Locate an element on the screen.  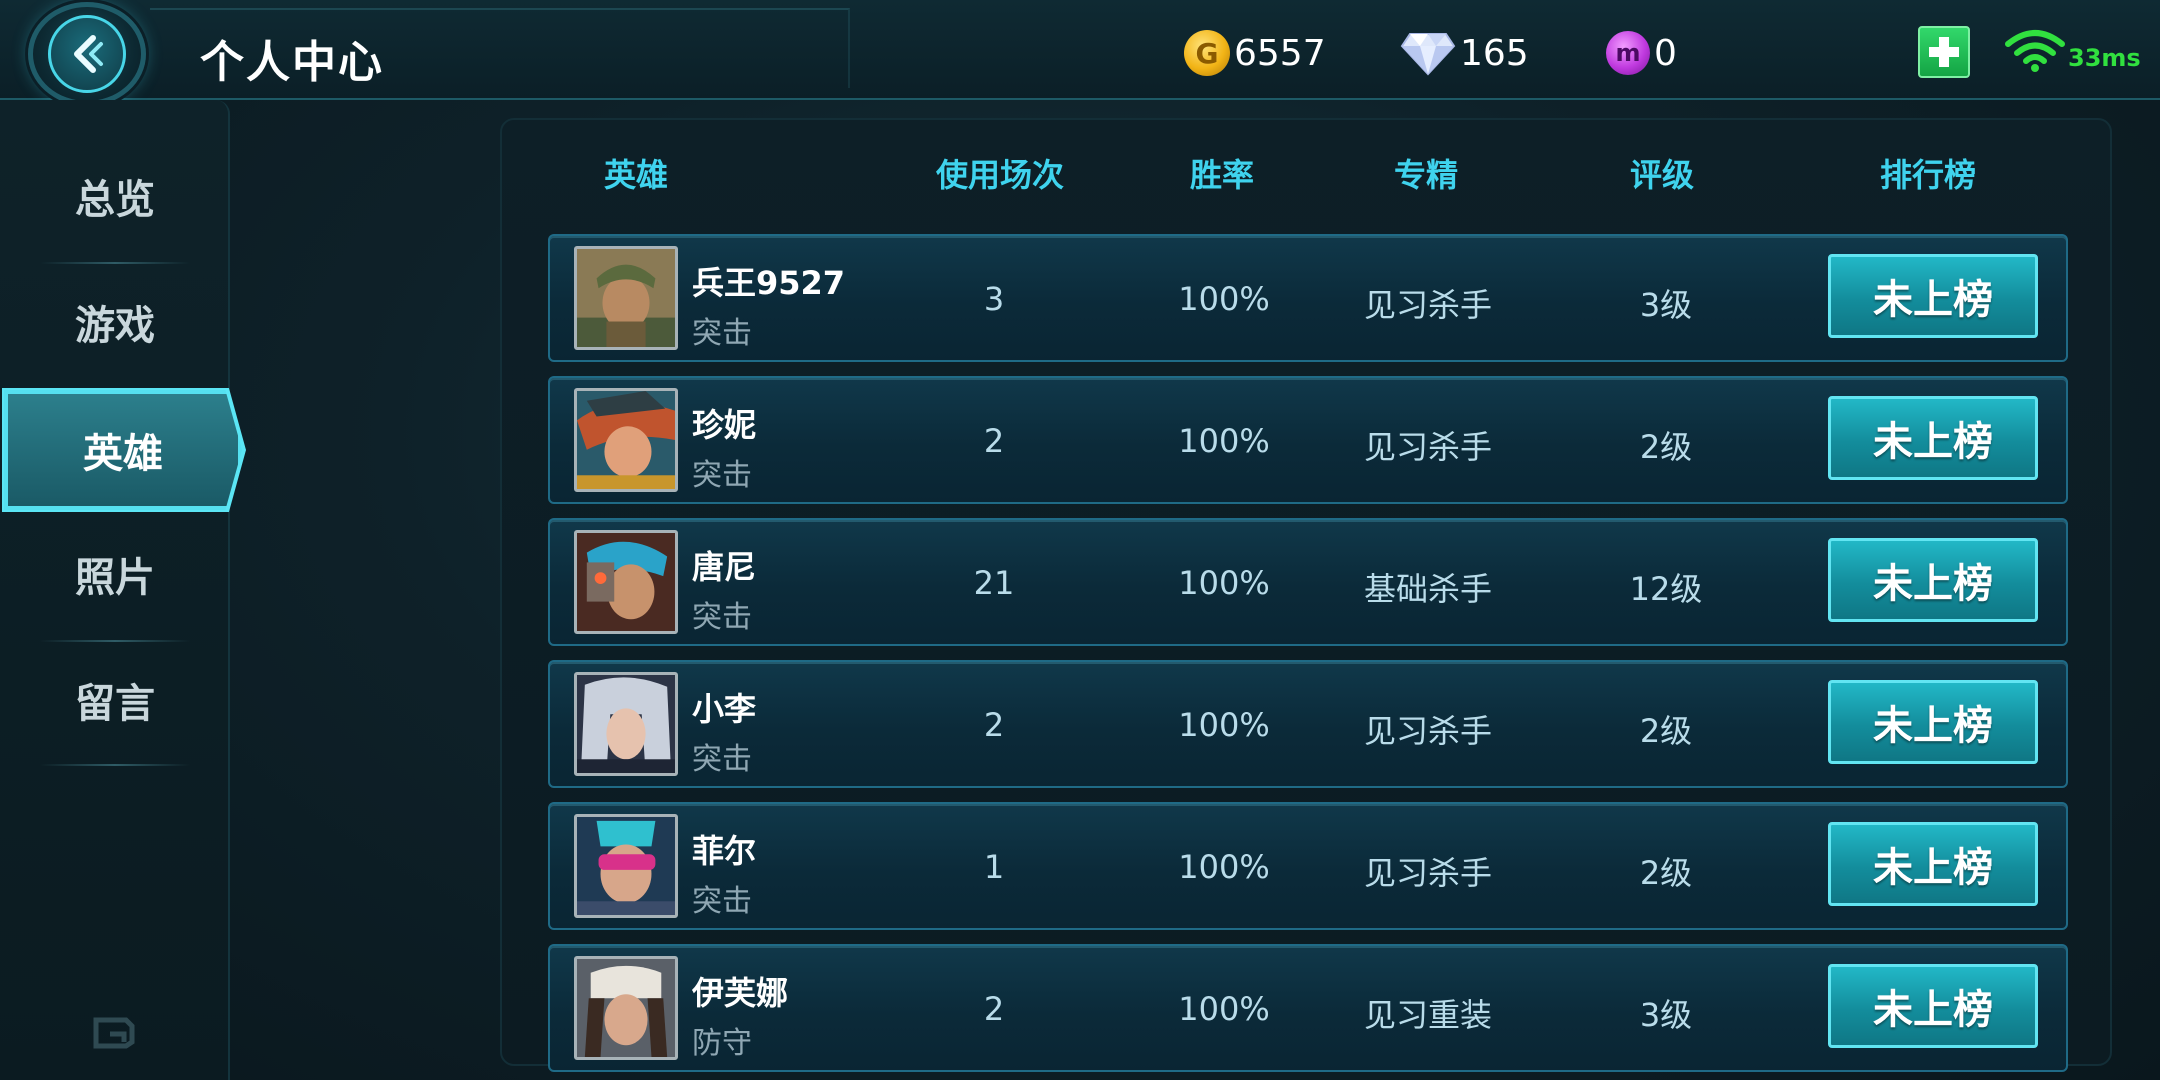
table-row: 兵王9527 突击 3 100% 见习杀手 3级 未上榜 is located at coordinates (1308, 298).